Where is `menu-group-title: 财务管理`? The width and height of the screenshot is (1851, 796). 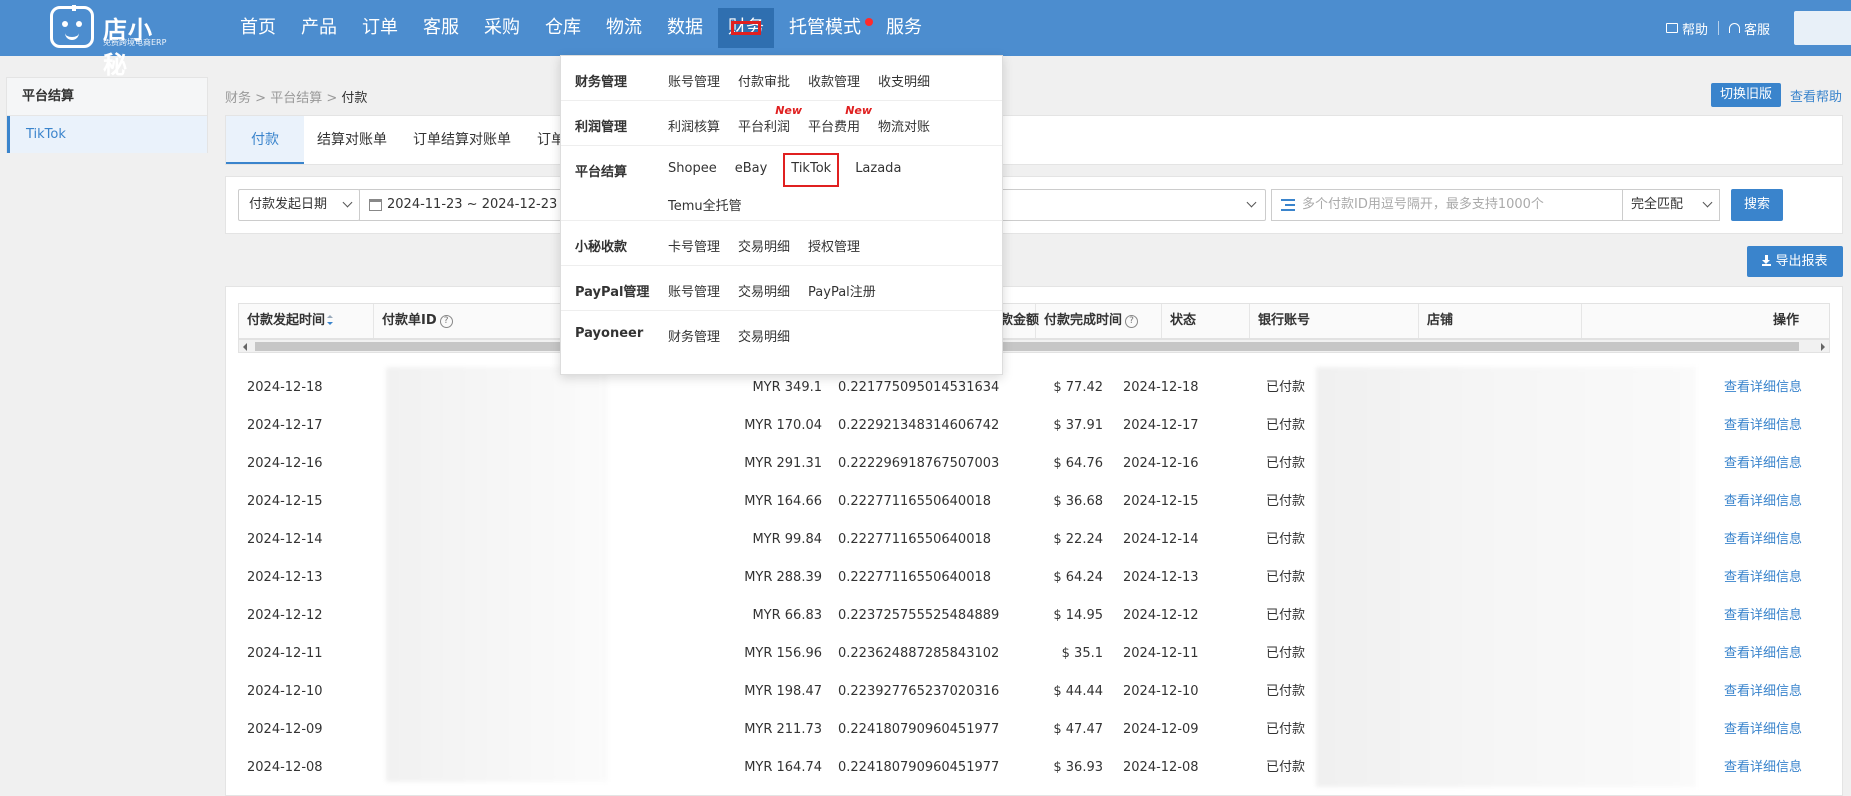 menu-group-title: 财务管理 is located at coordinates (601, 82).